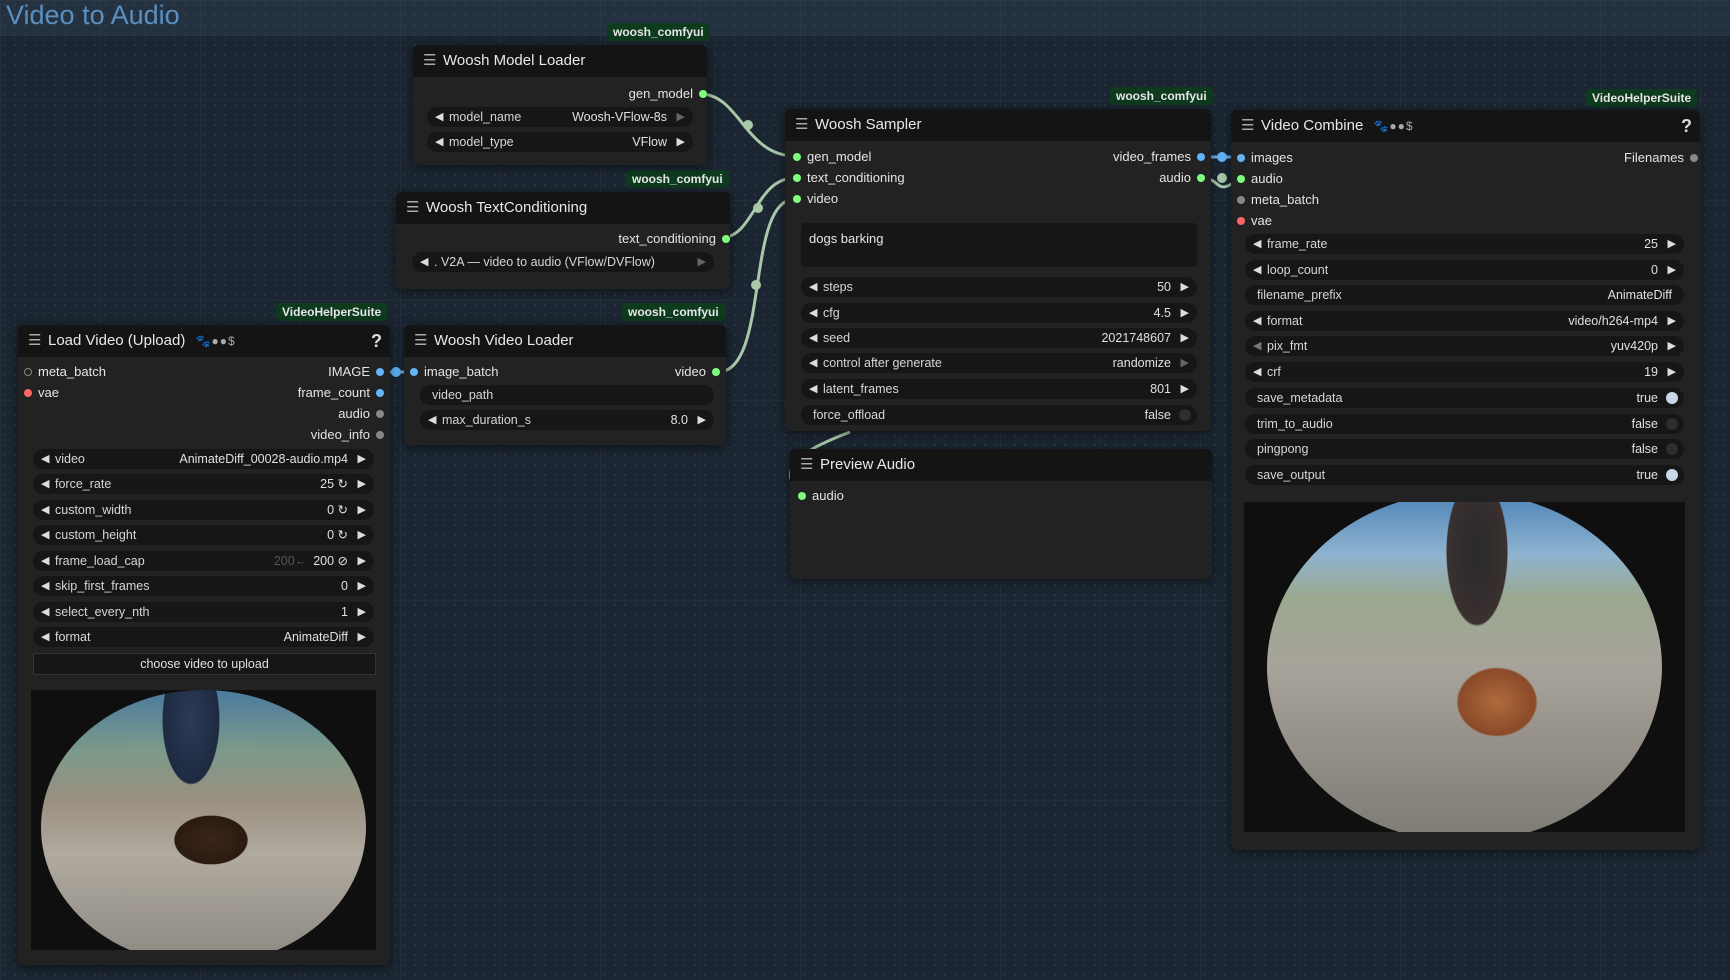  Describe the element at coordinates (356, 372) in the screenshot. I see `output-slot-image: IMAGE` at that location.